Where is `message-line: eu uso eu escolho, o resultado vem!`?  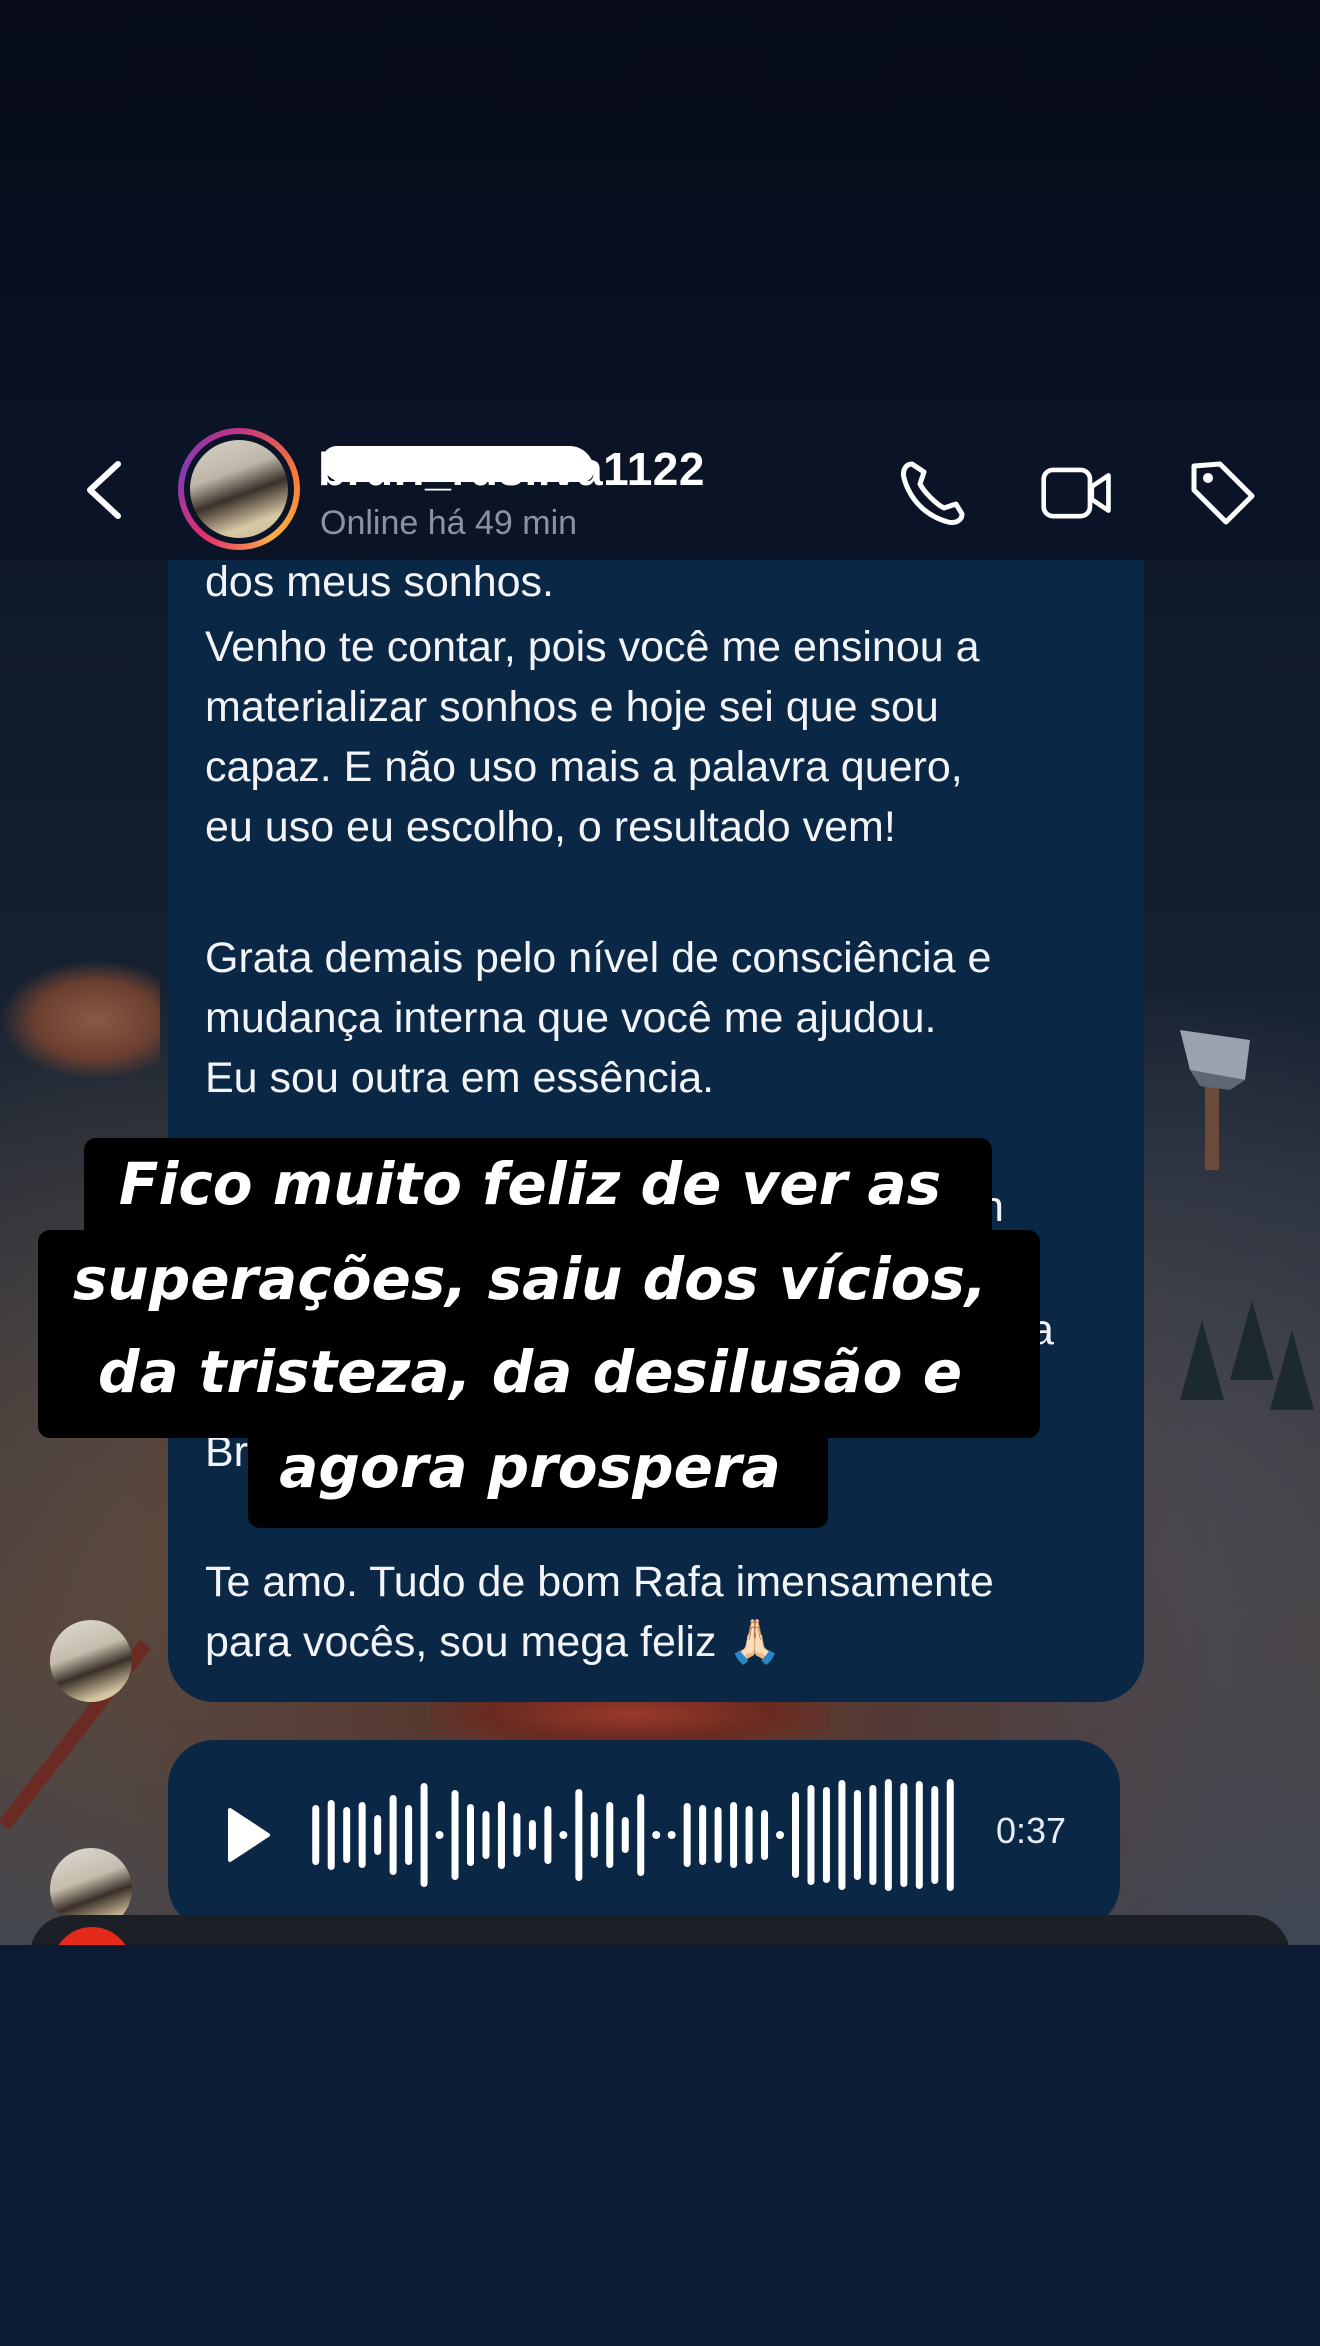 message-line: eu uso eu escolho, o resultado vem! is located at coordinates (550, 827).